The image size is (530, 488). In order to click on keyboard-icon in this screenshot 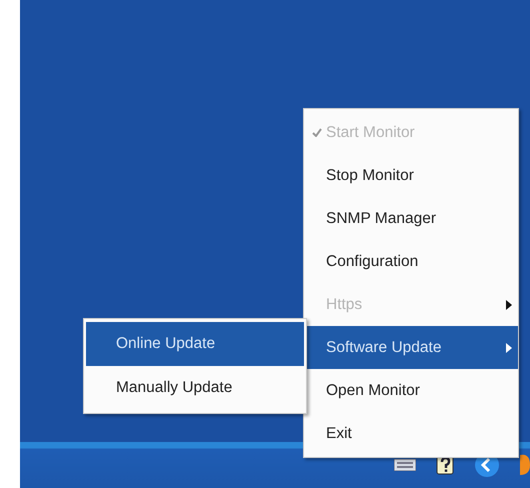, I will do `click(405, 465)`.